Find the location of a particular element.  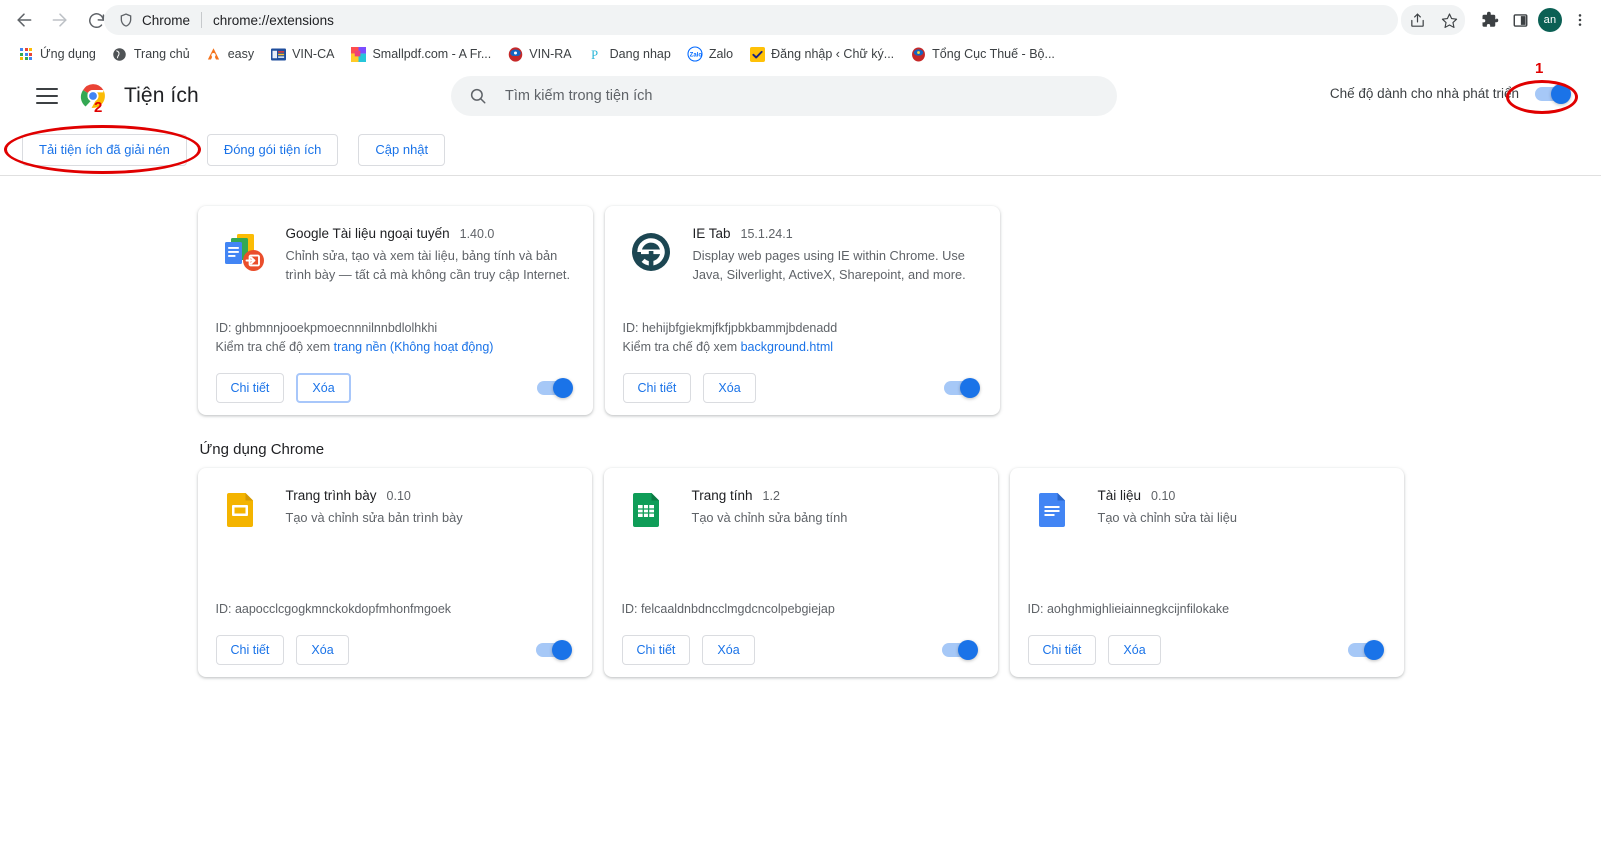

avatar-initials: an is located at coordinates (1550, 20).